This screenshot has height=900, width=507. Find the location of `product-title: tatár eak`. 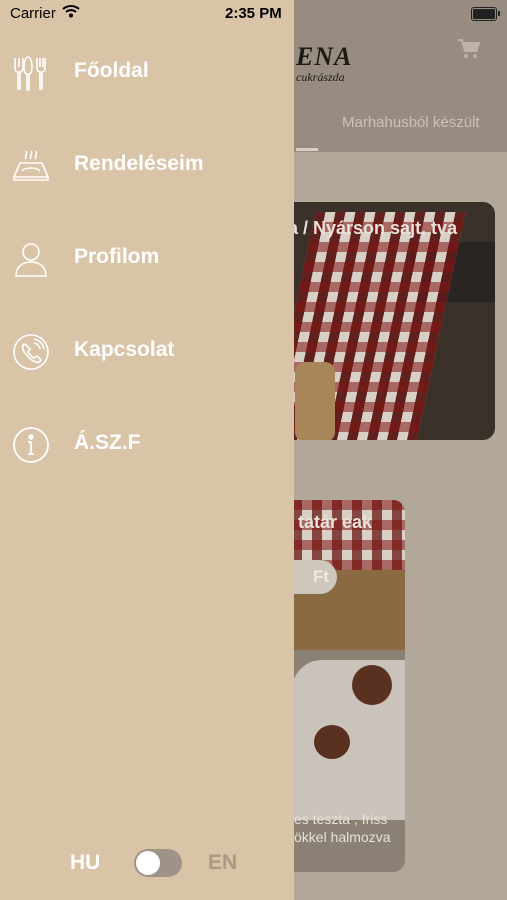

product-title: tatár eak is located at coordinates (335, 522).